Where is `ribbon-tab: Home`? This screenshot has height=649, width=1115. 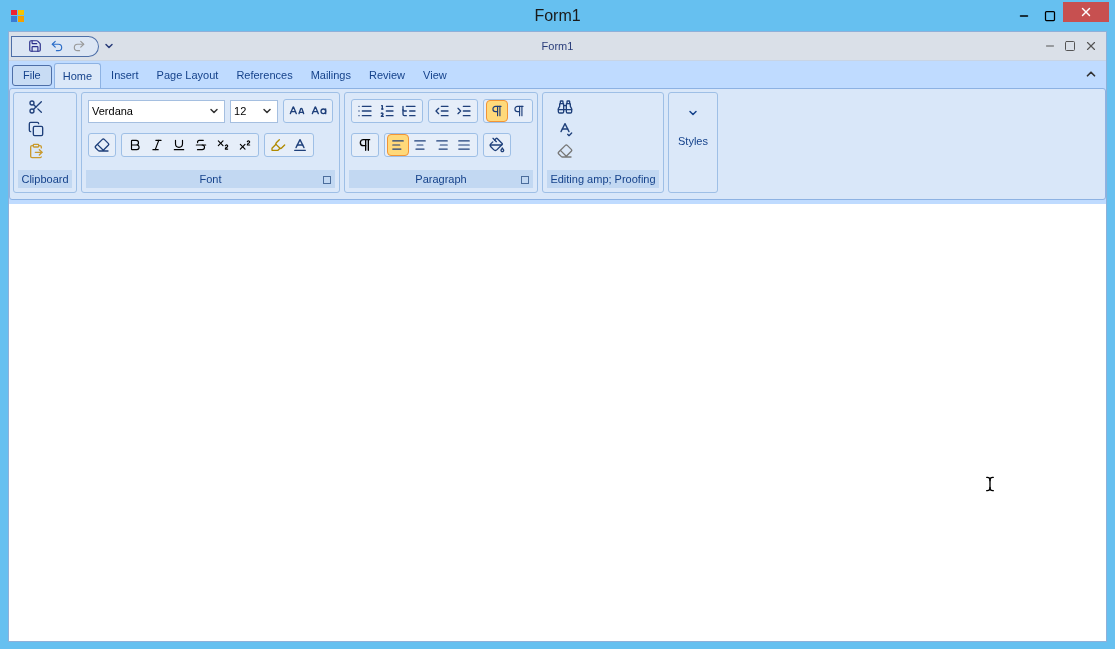
ribbon-tab: Home is located at coordinates (77, 75).